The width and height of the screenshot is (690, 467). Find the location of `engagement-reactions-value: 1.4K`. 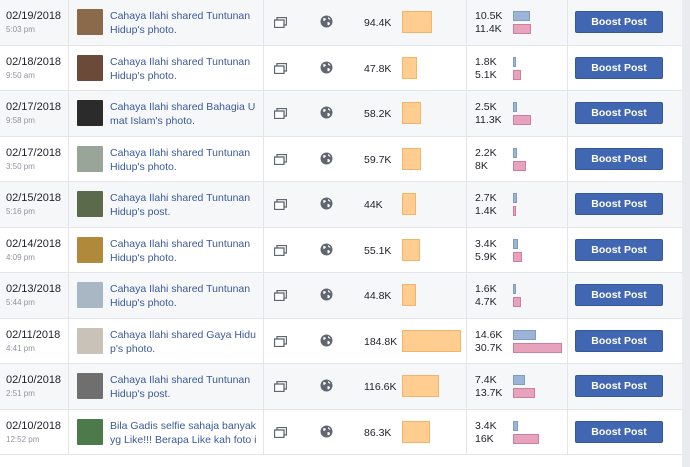

engagement-reactions-value: 1.4K is located at coordinates (486, 211).